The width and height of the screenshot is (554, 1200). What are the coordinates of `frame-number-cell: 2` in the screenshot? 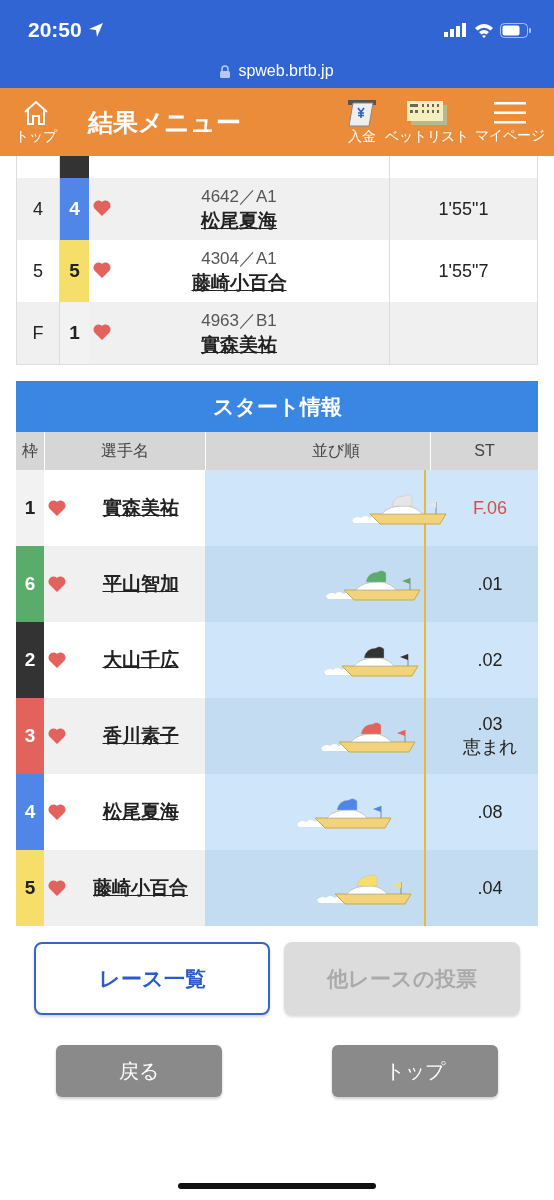 It's located at (30, 660).